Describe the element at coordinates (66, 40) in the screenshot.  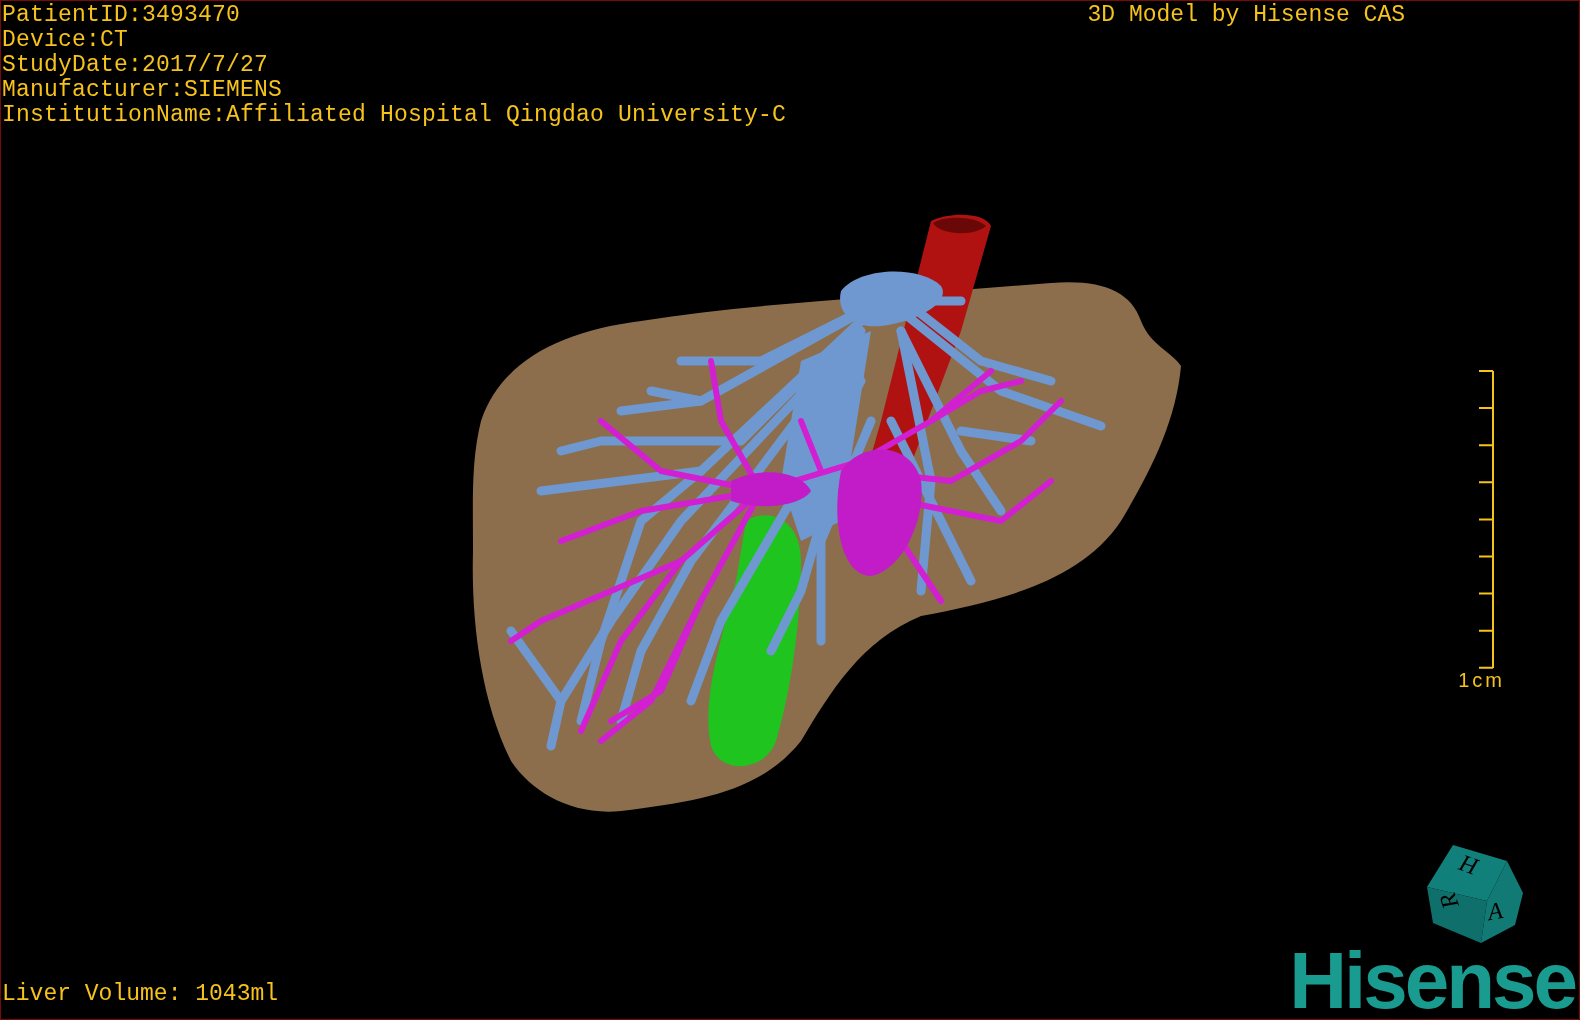
I see `study-info-line: Device:CT` at that location.